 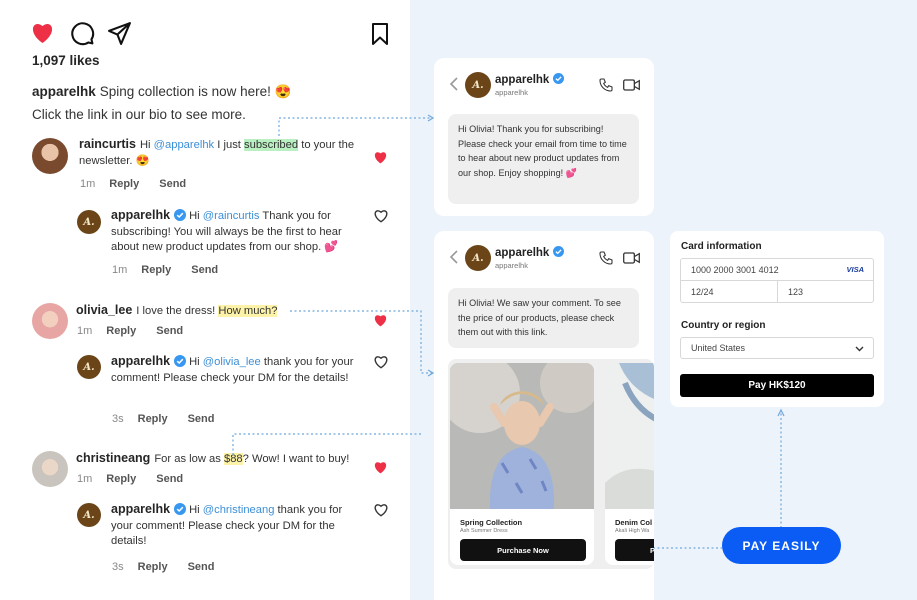 What do you see at coordinates (484, 531) in the screenshot?
I see `product-subtitle: Ash Summer Dress` at bounding box center [484, 531].